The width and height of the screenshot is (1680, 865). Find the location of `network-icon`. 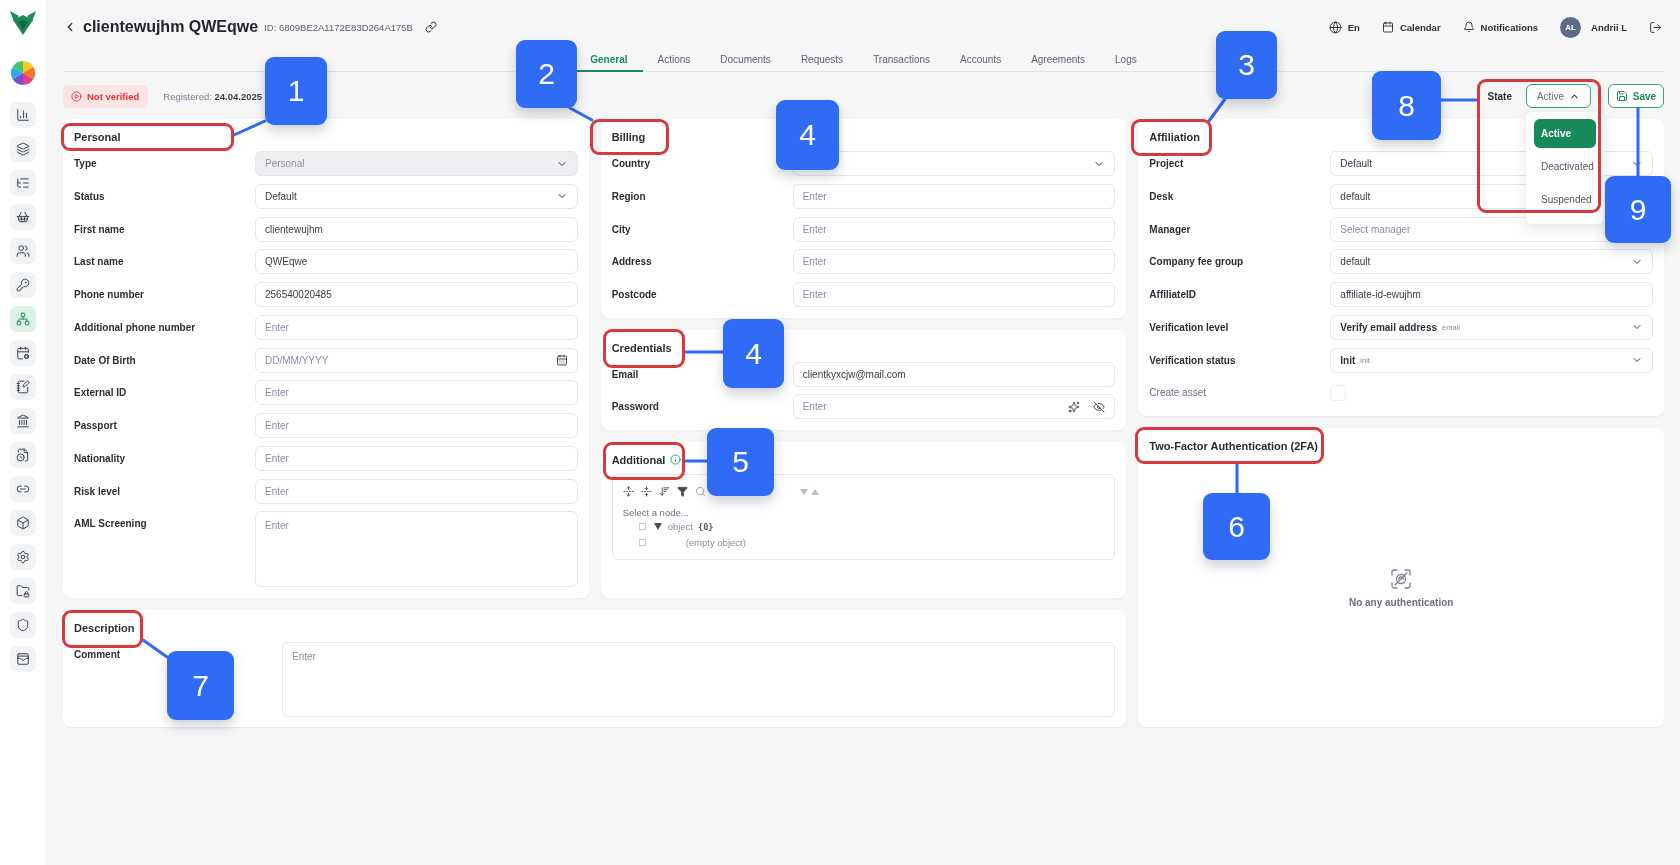

network-icon is located at coordinates (23, 319).